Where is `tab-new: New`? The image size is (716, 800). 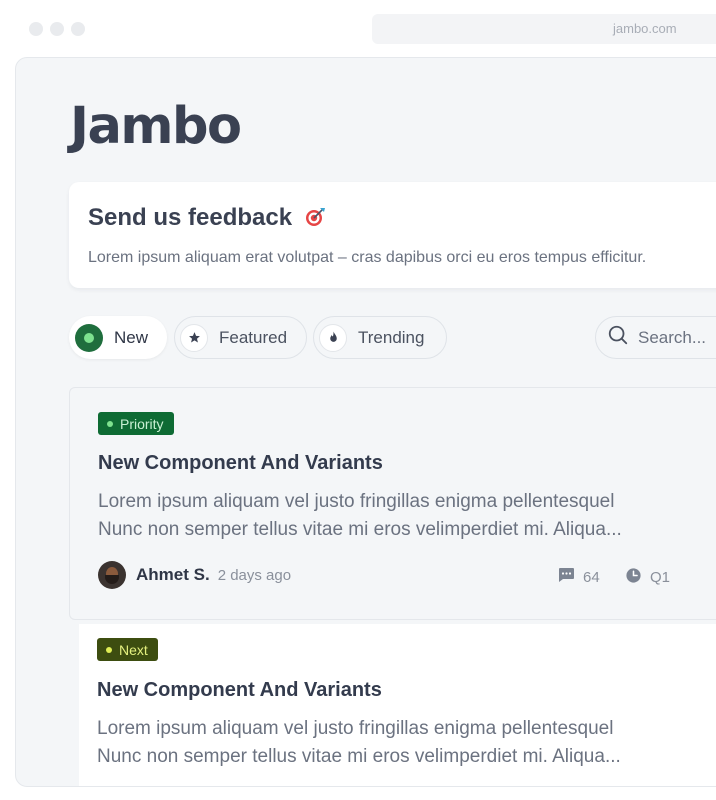
tab-new: New is located at coordinates (118, 337).